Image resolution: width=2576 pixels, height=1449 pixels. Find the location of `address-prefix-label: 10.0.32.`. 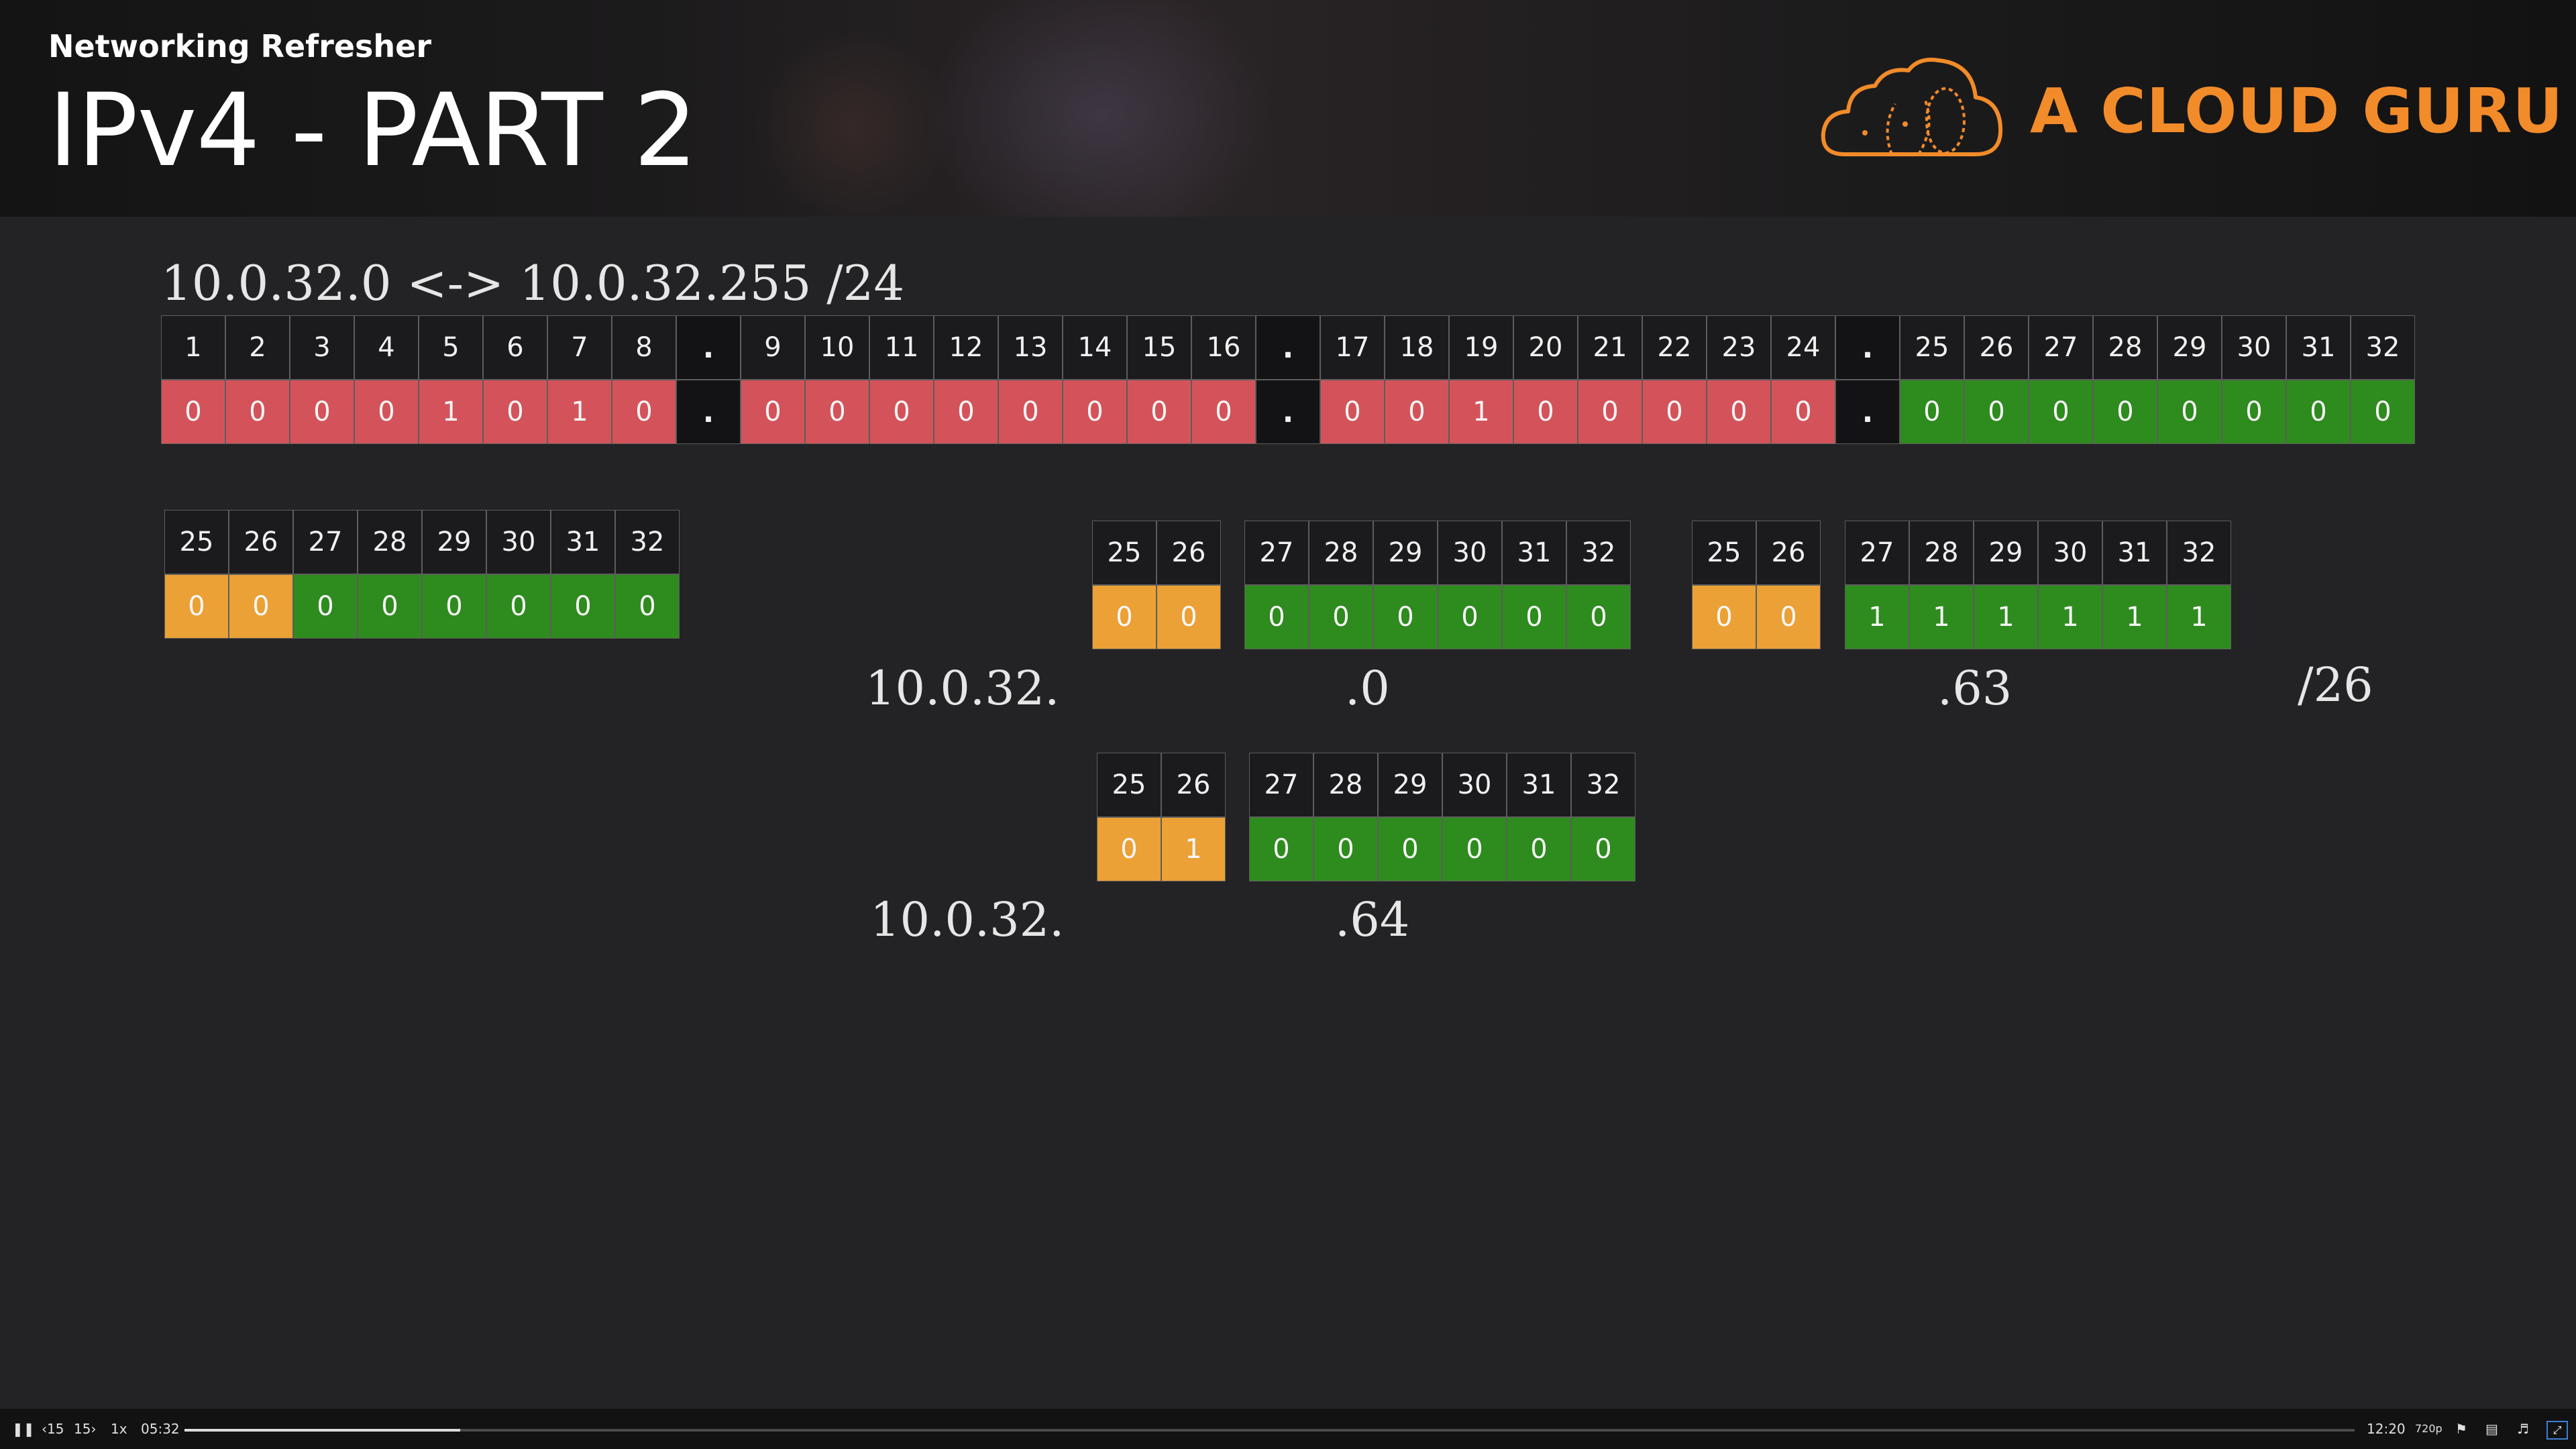

address-prefix-label: 10.0.32. is located at coordinates (962, 688).